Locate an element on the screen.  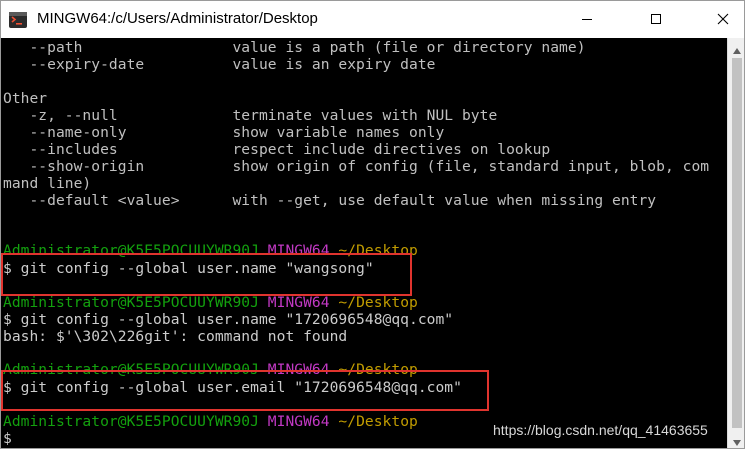
watermark: https://blog.csdn.net/qq_41463655 is located at coordinates (600, 430).